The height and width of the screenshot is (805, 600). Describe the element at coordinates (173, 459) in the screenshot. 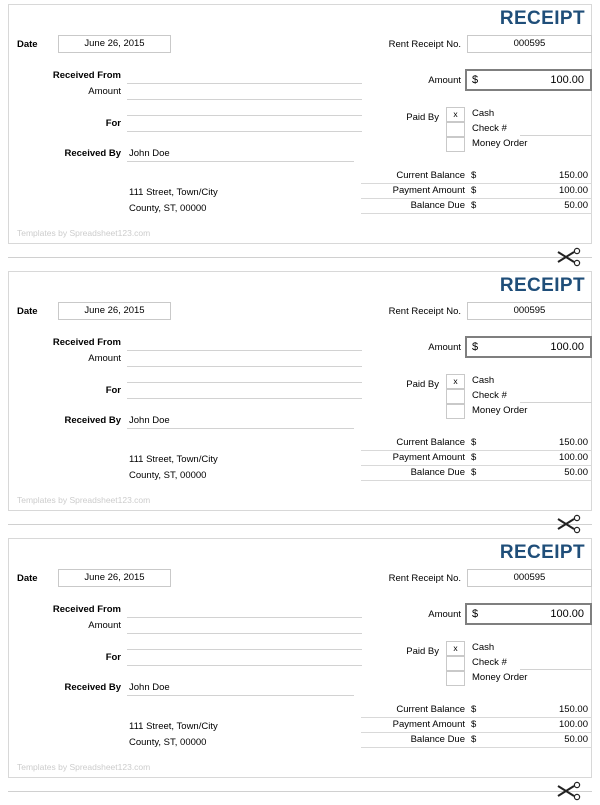

I see `address-line-1: 111 Street, Town/City` at that location.